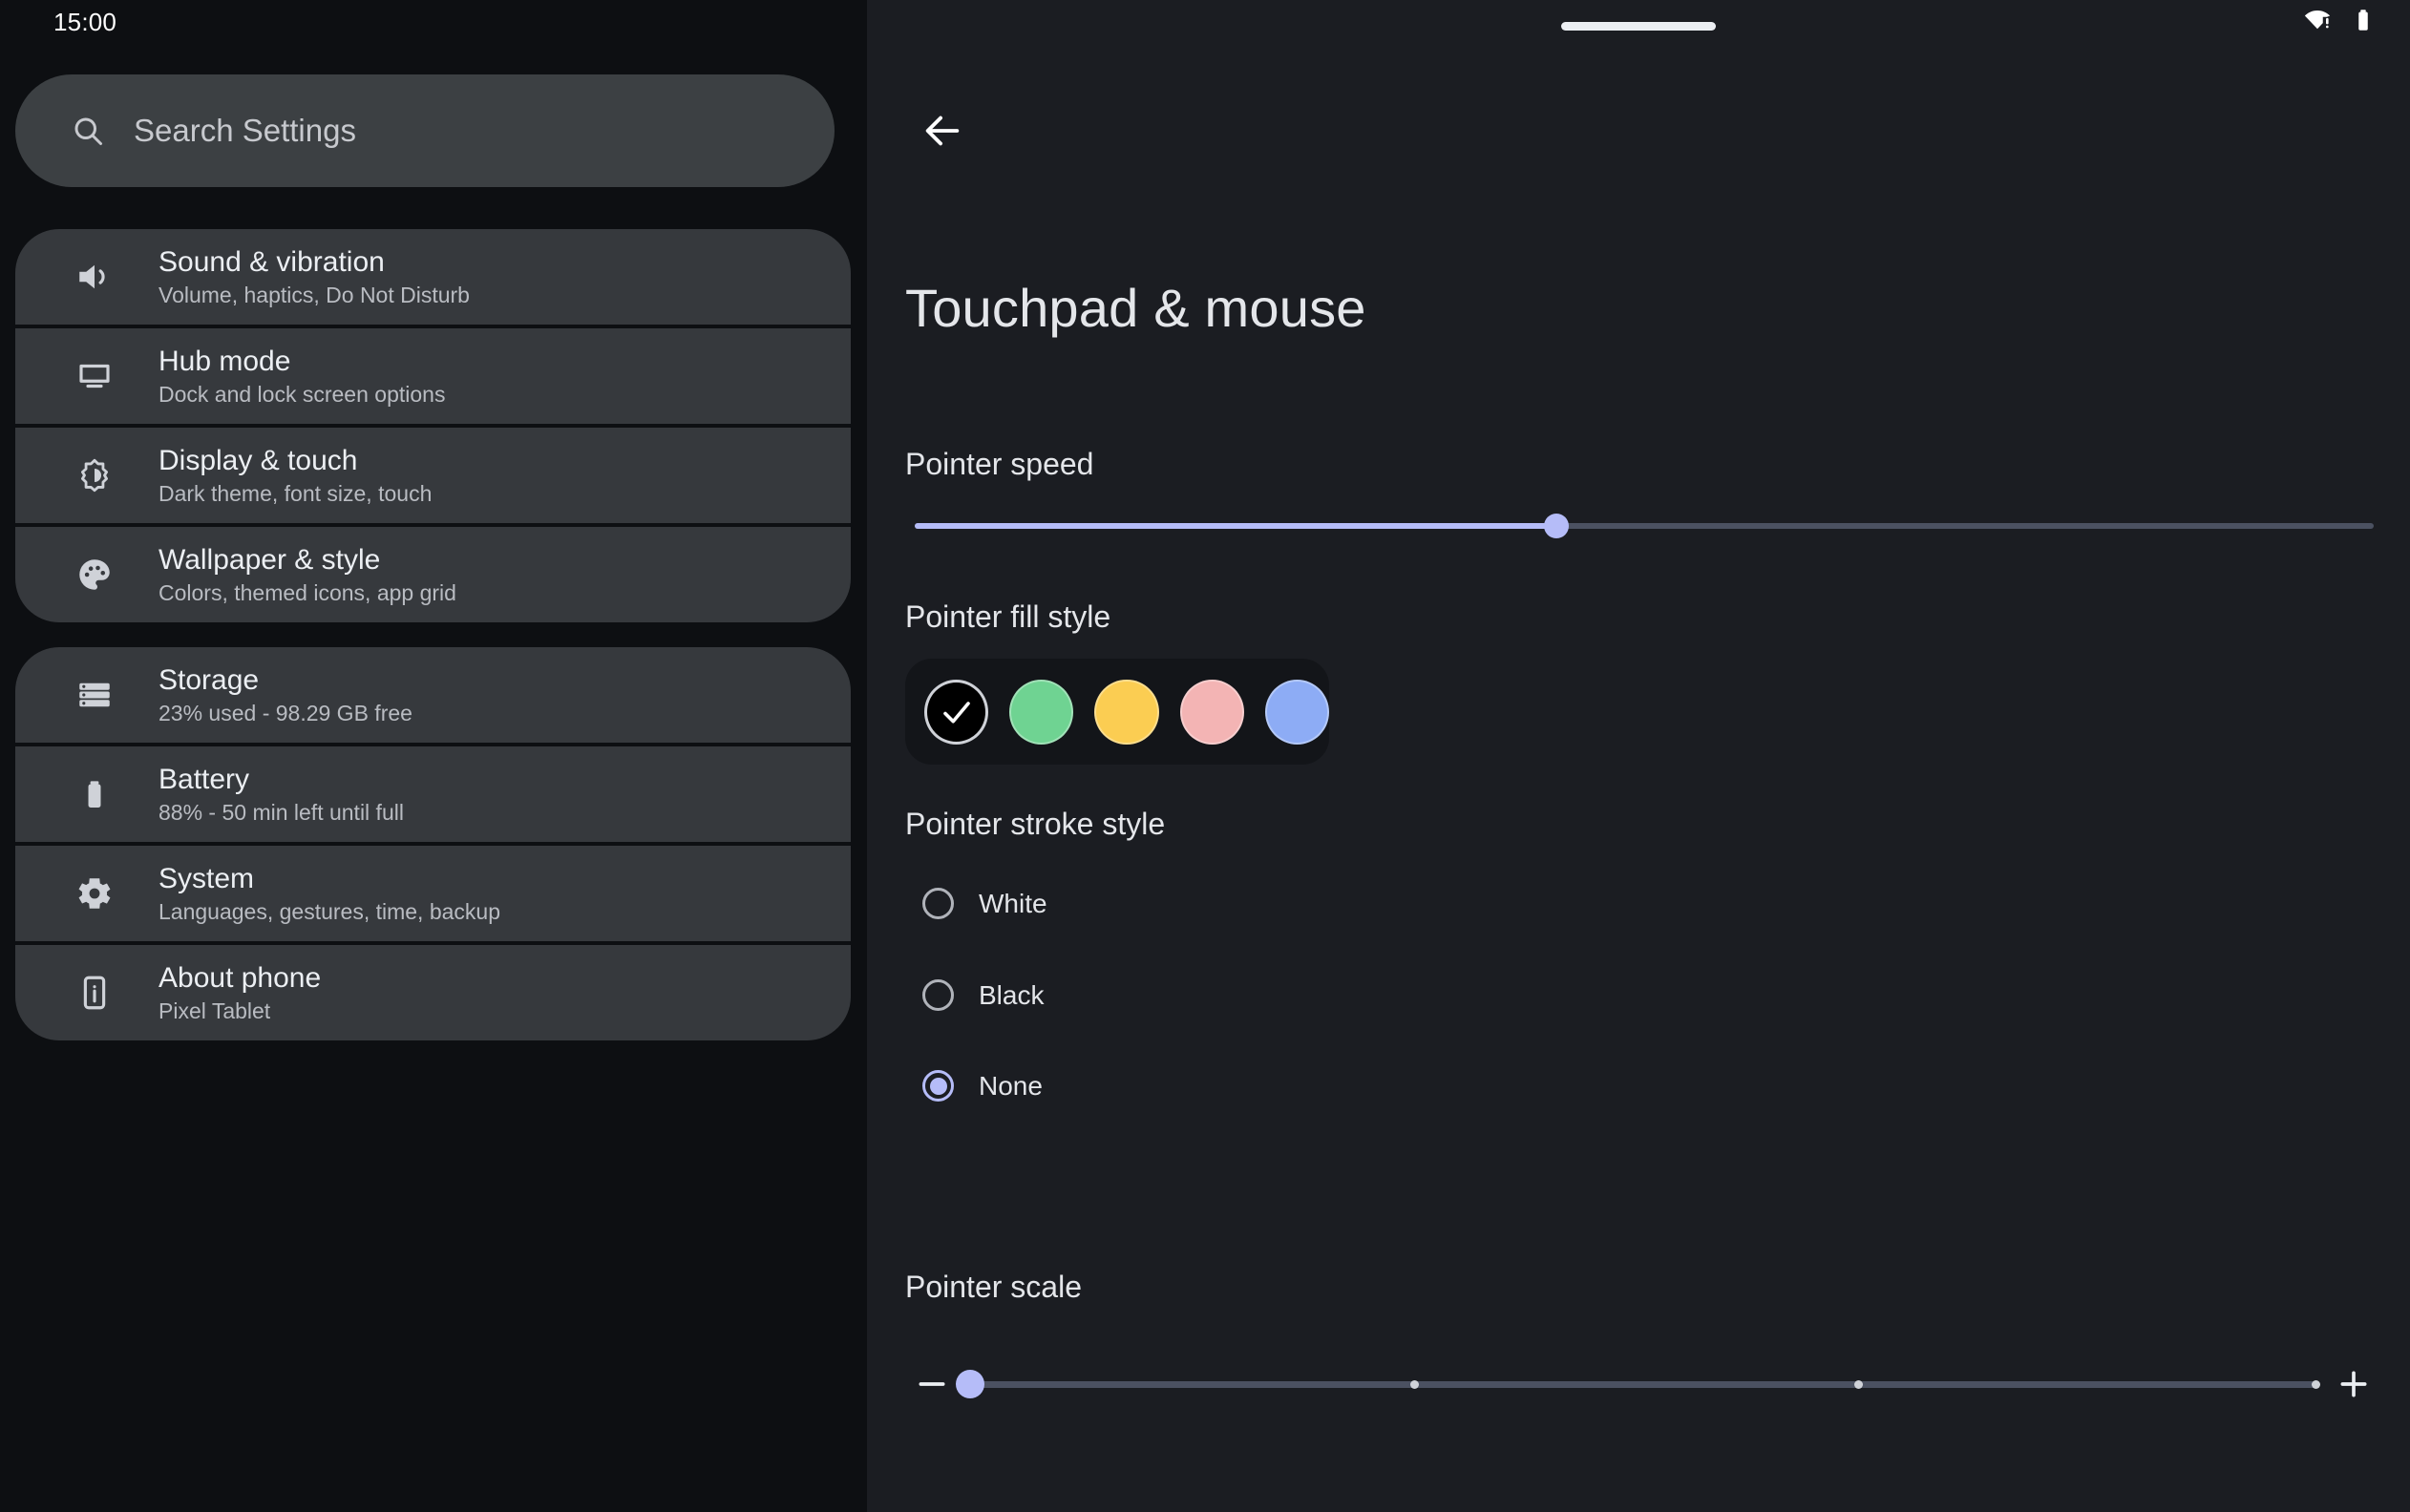 This screenshot has width=2410, height=1512. Describe the element at coordinates (1211, 712) in the screenshot. I see `pointer-fill-swatch-pink` at that location.